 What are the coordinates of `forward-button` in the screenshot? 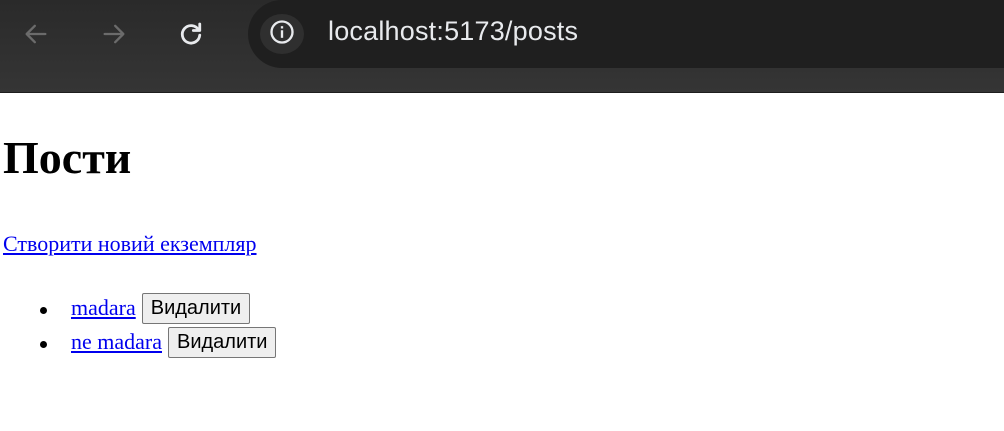 It's located at (114, 34).